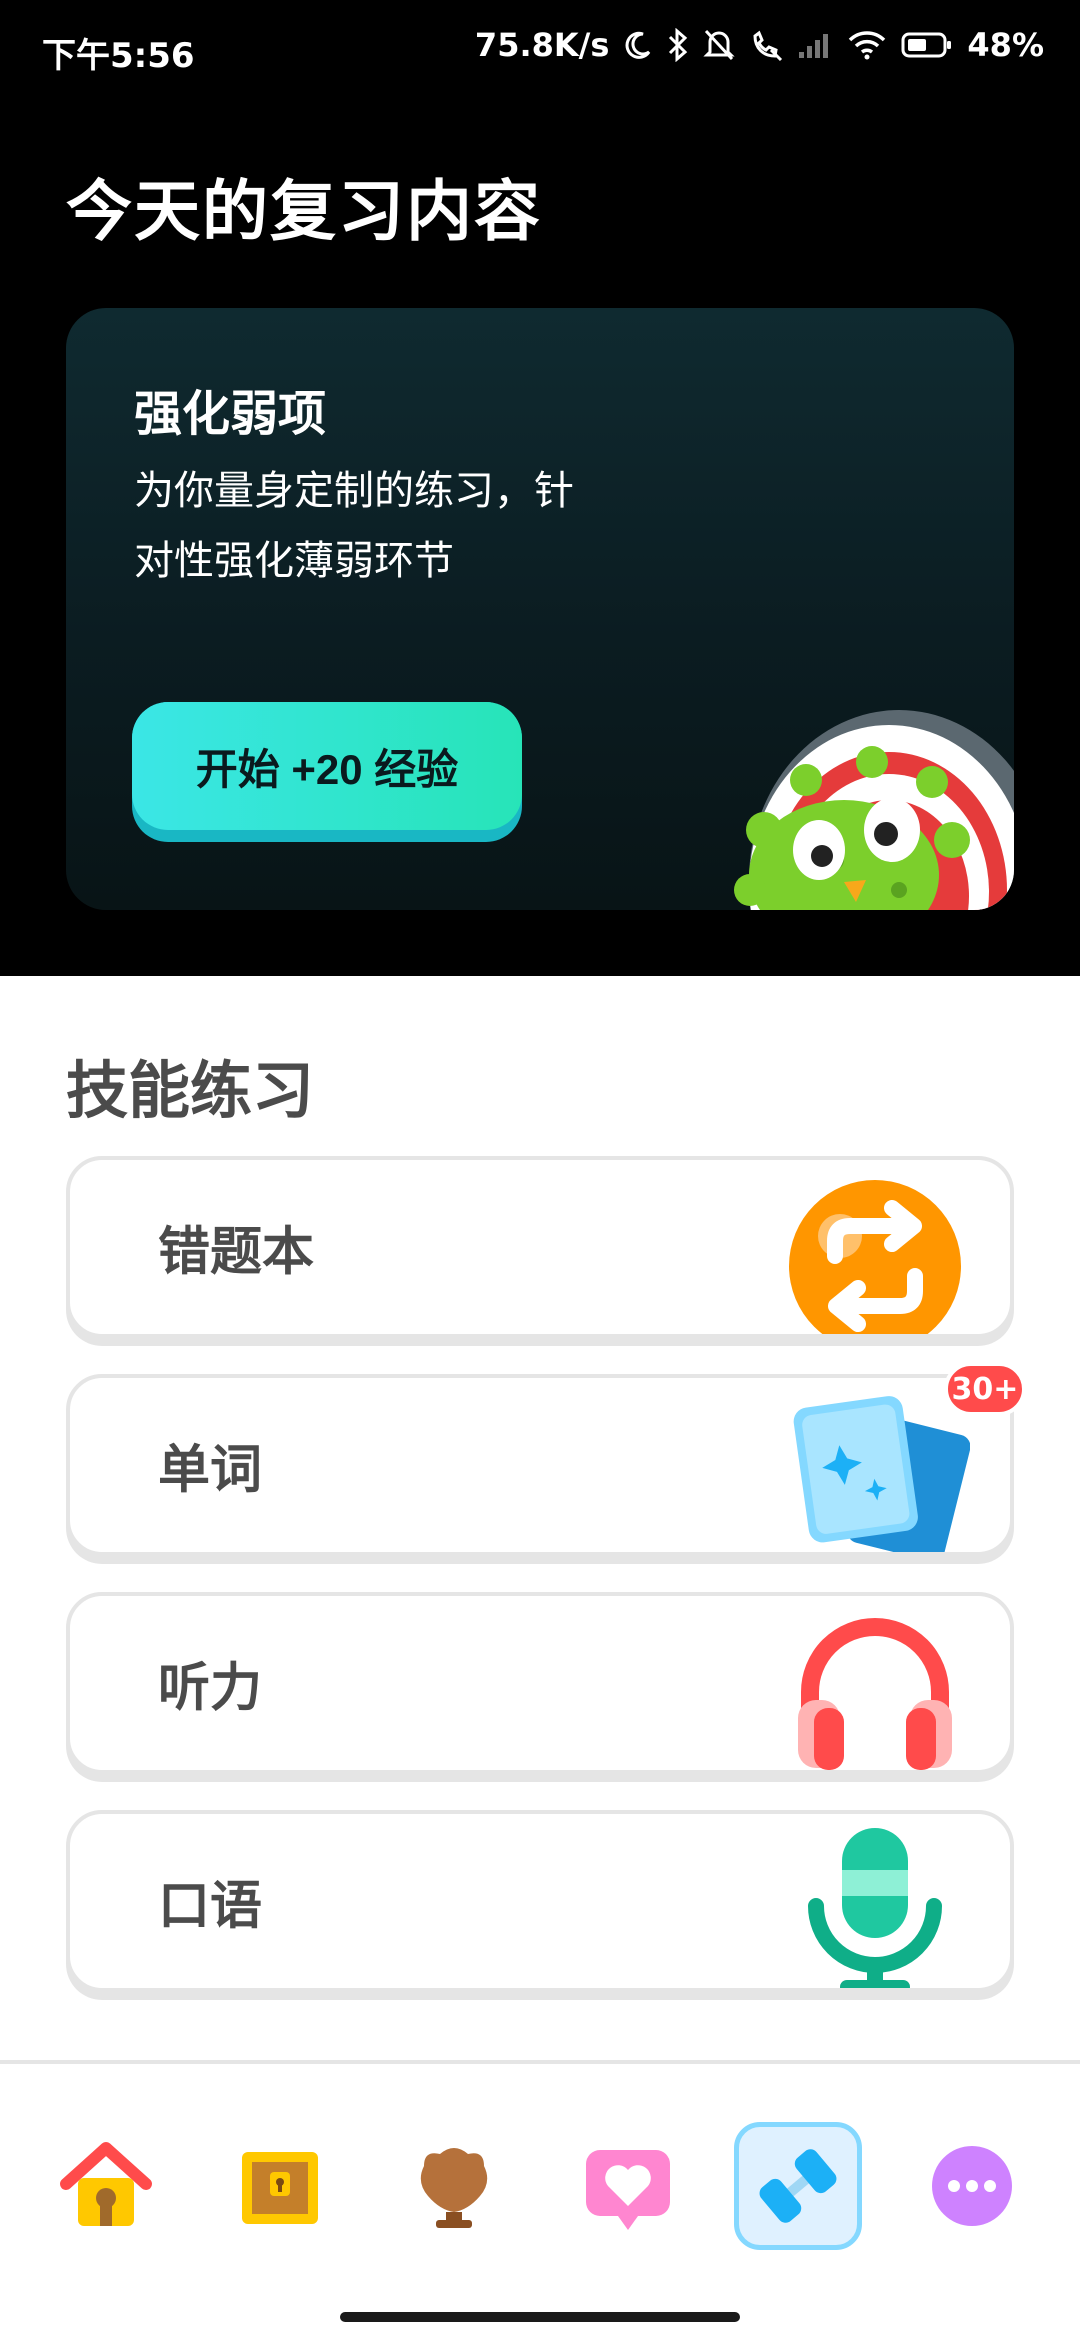 The image size is (1080, 2340). I want to click on call-icon, so click(766, 45).